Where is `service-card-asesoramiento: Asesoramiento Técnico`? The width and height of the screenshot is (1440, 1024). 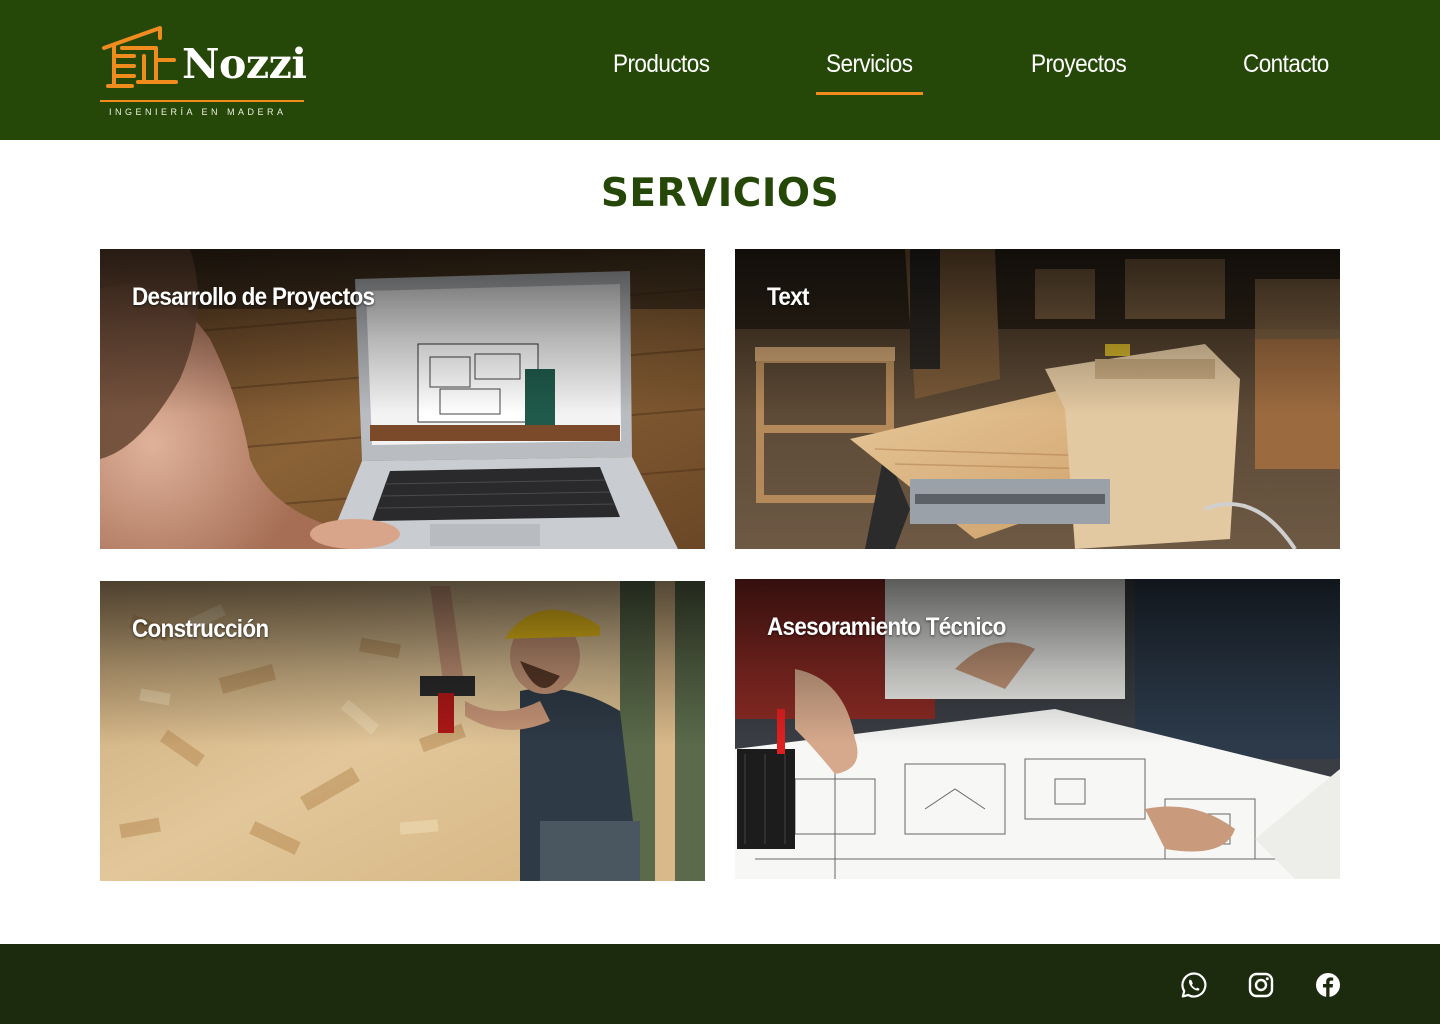
service-card-asesoramiento: Asesoramiento Técnico is located at coordinates (1037, 729).